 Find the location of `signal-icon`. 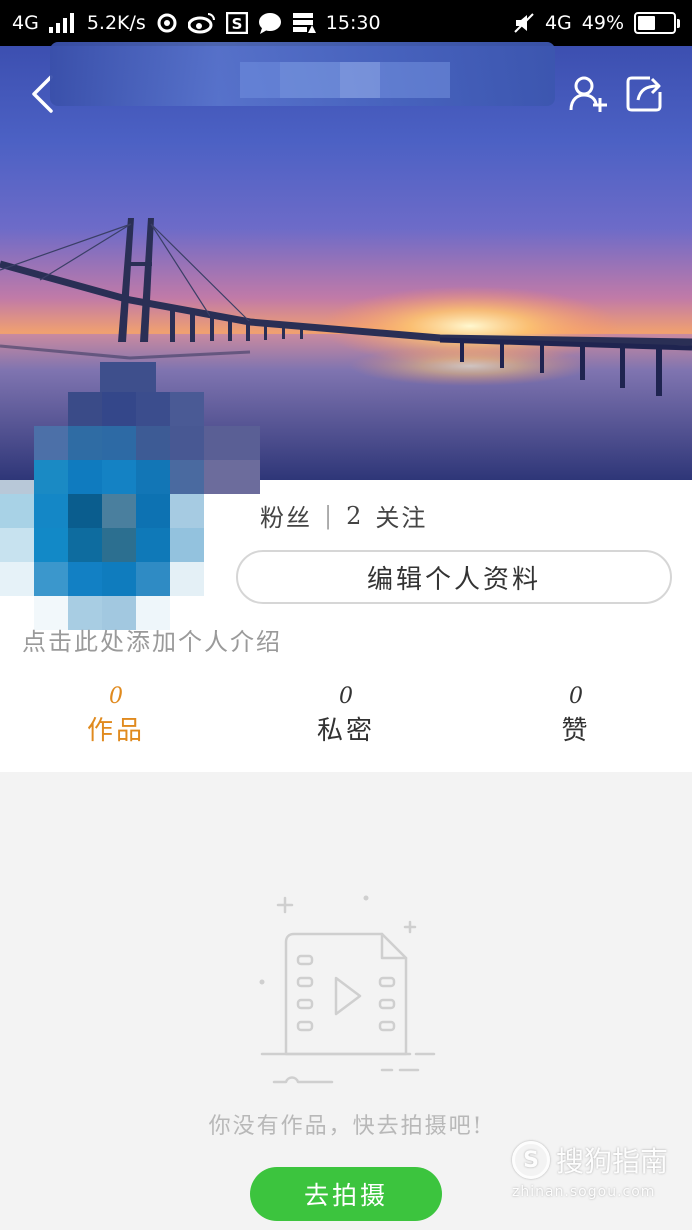

signal-icon is located at coordinates (62, 23).